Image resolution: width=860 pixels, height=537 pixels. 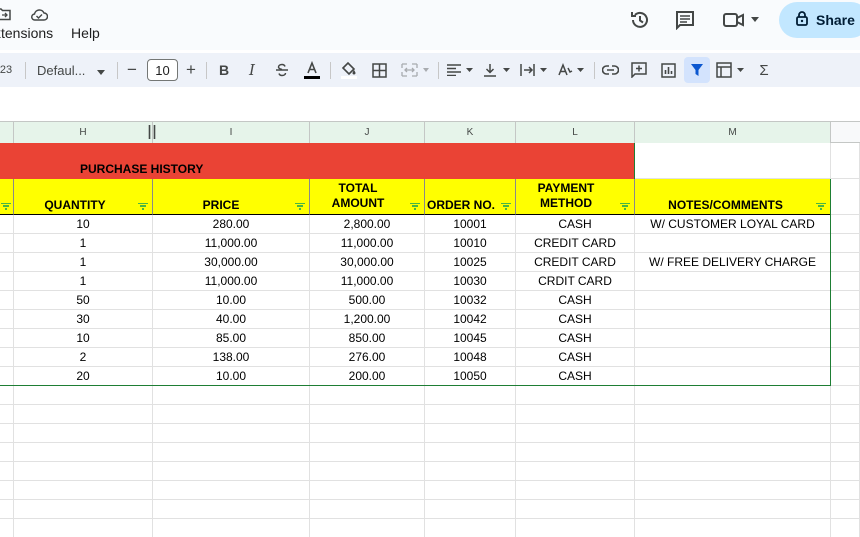 I want to click on cloud-saved-icon, so click(x=39, y=14).